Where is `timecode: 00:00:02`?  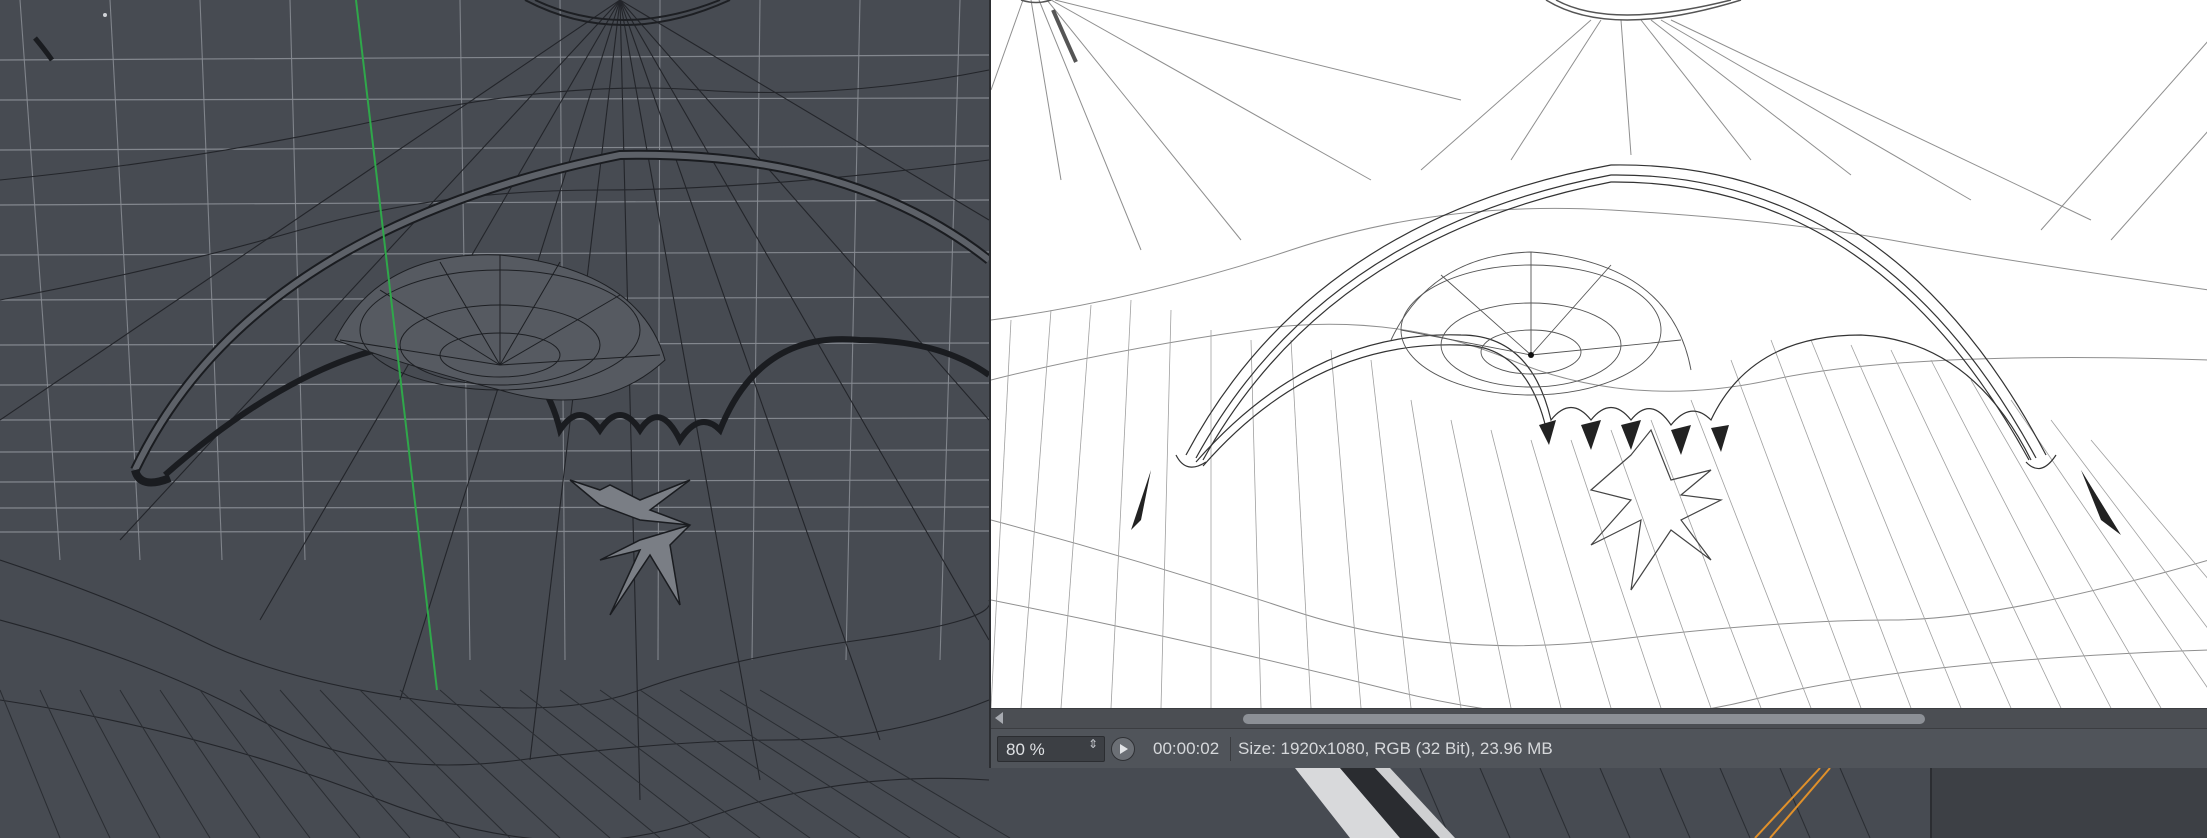
timecode: 00:00:02 is located at coordinates (1186, 748).